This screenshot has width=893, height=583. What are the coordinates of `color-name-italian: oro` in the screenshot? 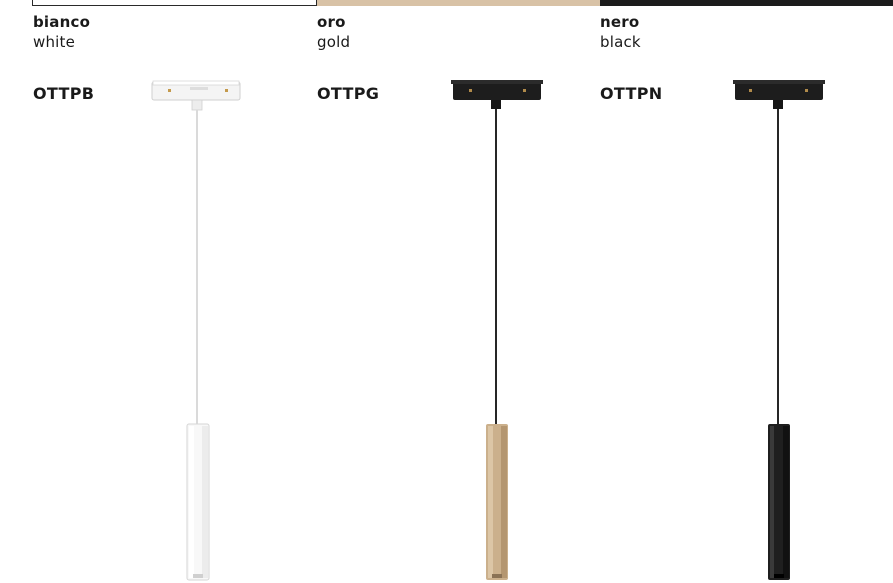 It's located at (331, 22).